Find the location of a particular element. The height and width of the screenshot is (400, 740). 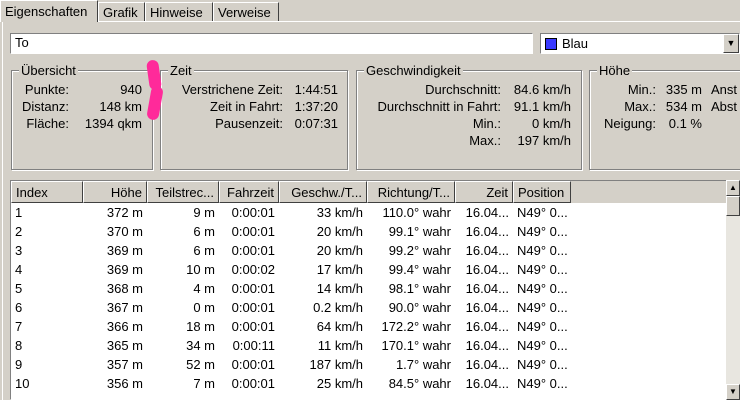

max-speed-label: Max.: is located at coordinates (485, 140).